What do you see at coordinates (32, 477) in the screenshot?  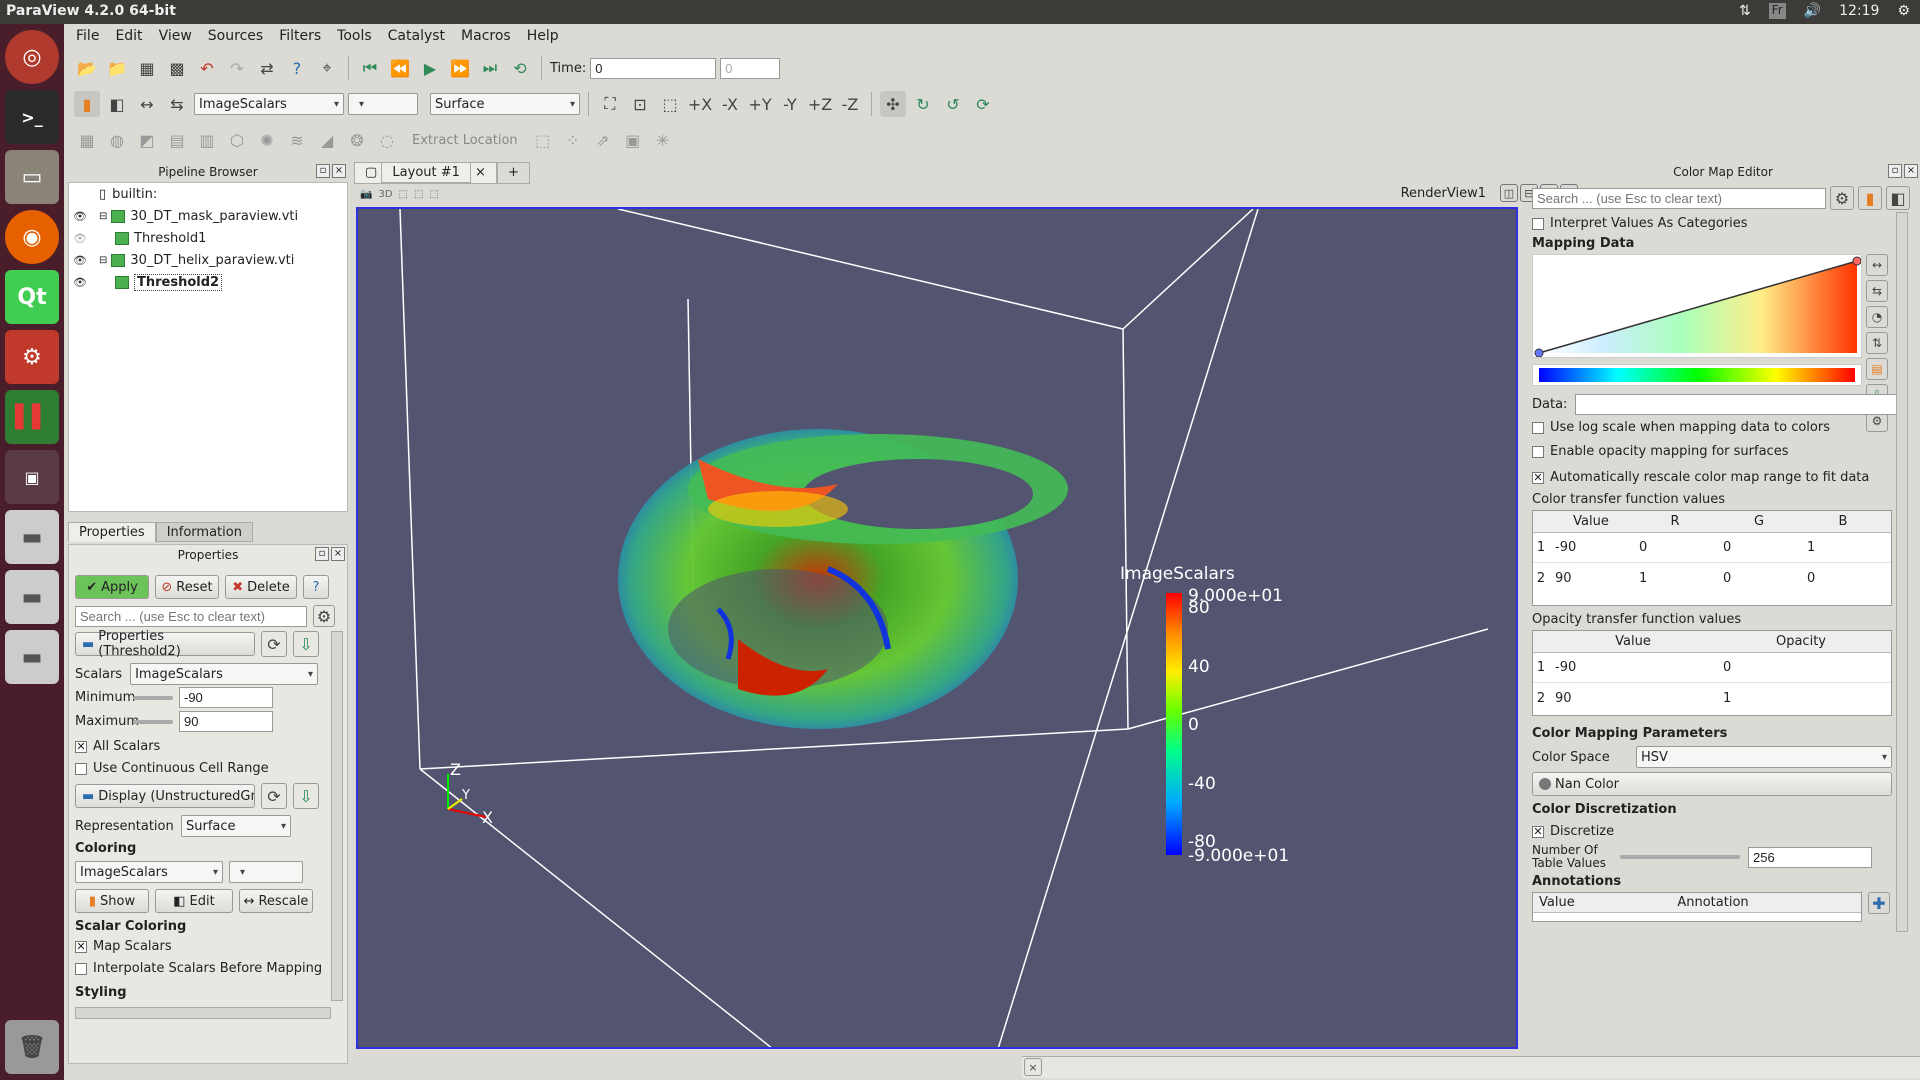 I see `window-icon: ▣` at bounding box center [32, 477].